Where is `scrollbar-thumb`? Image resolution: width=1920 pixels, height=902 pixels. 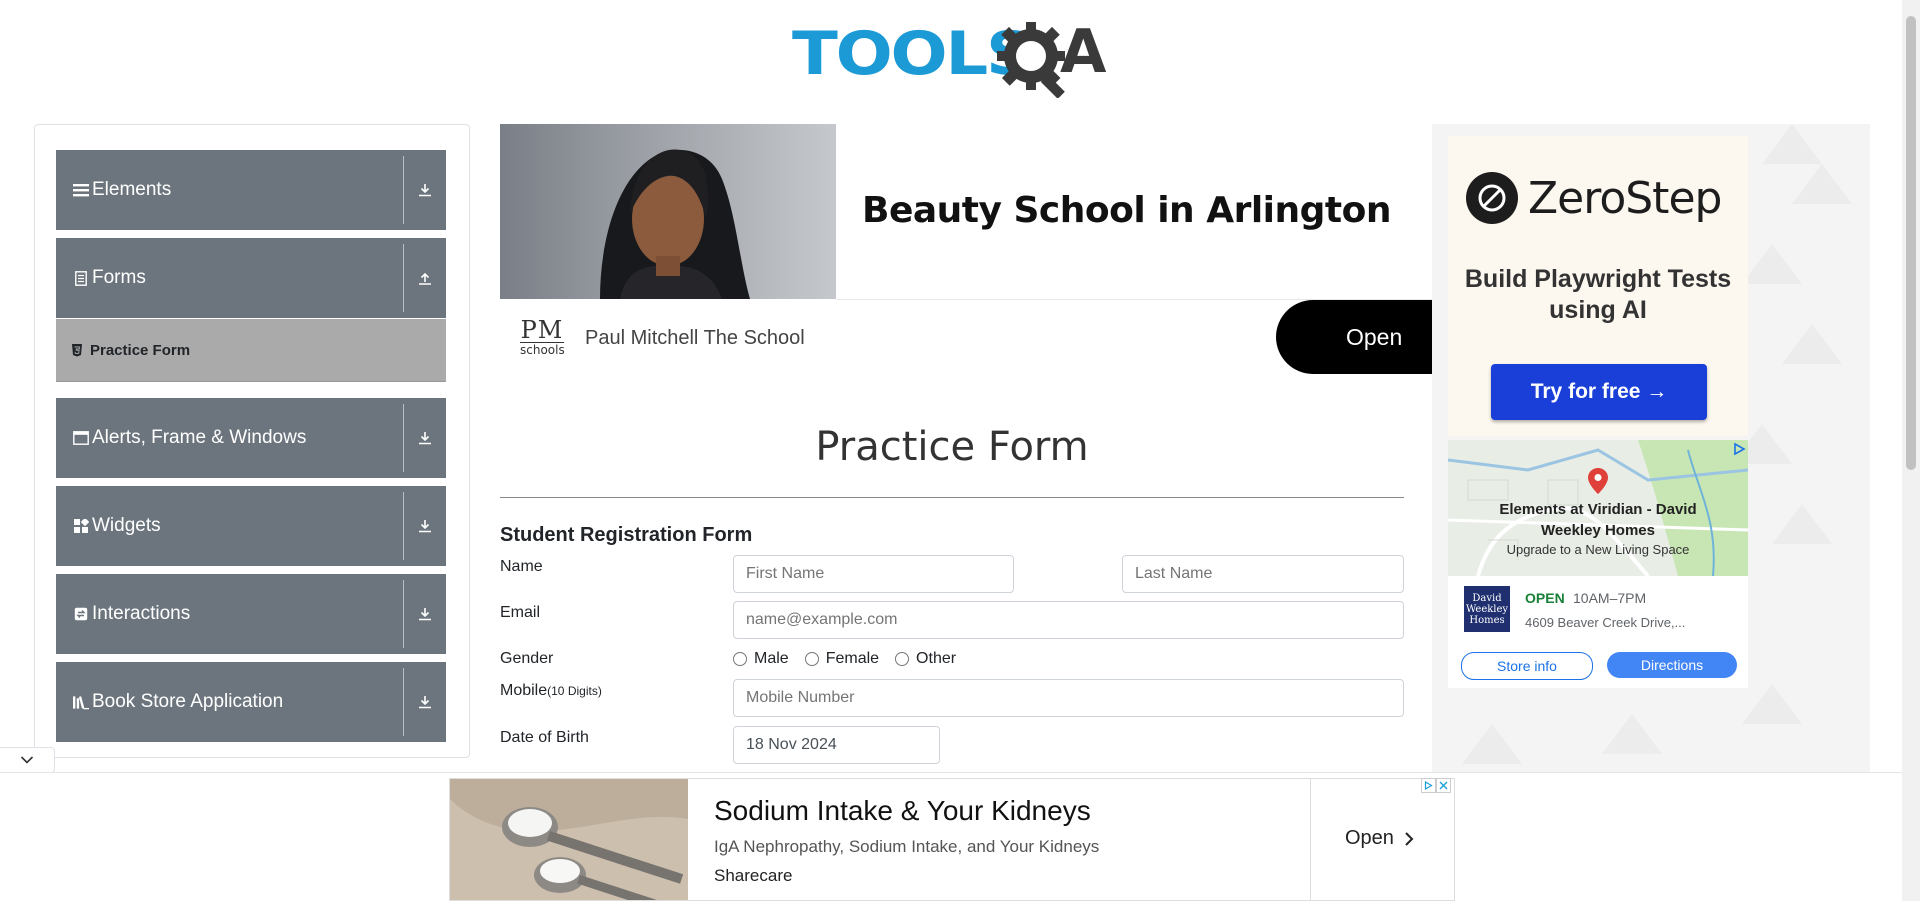 scrollbar-thumb is located at coordinates (1911, 243).